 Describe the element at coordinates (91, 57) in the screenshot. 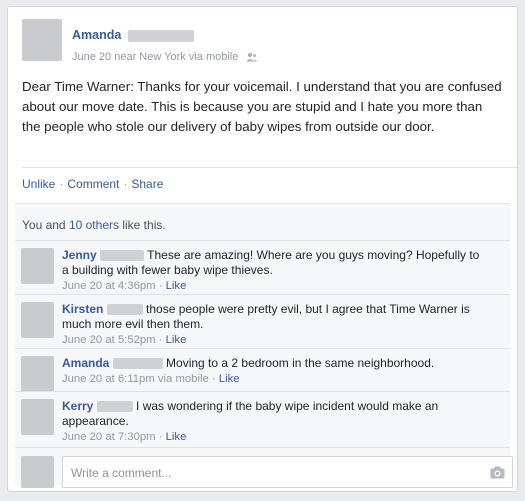

I see `post-date: June 20` at that location.